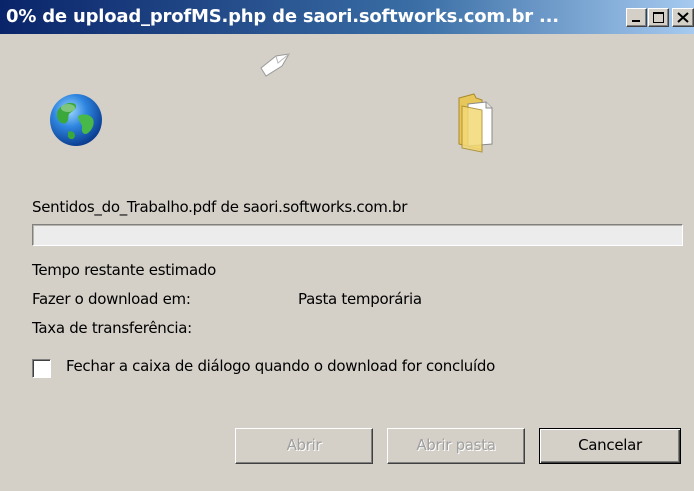  What do you see at coordinates (275, 65) in the screenshot?
I see `flying-paper-icon` at bounding box center [275, 65].